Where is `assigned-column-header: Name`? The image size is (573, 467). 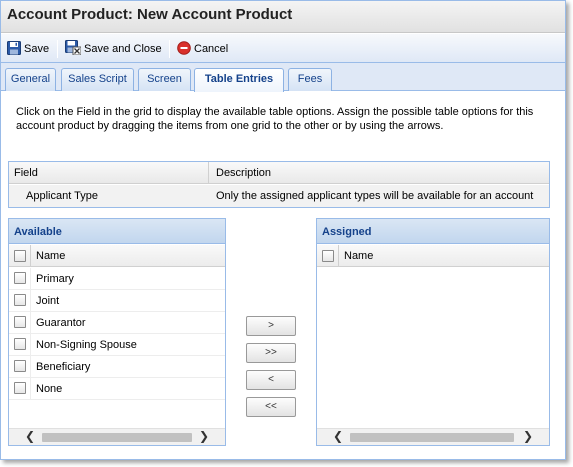
assigned-column-header: Name is located at coordinates (433, 256).